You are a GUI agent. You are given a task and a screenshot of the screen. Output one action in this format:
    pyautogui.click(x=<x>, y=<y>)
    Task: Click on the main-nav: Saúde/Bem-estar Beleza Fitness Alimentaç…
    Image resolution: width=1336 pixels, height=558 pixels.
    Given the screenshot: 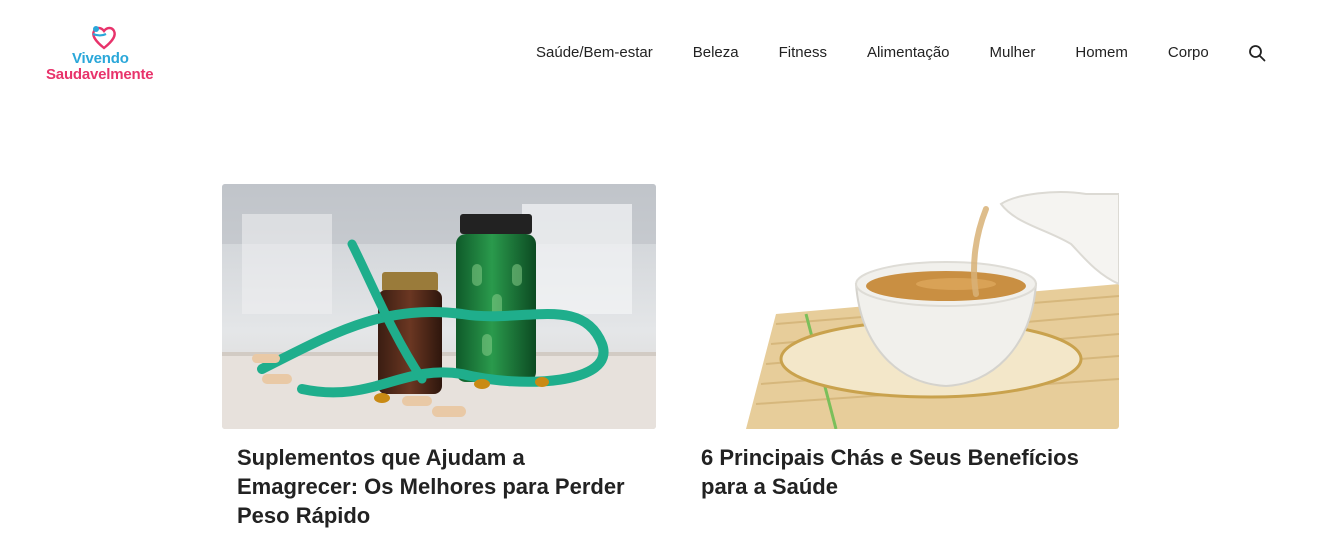 What is the action you would take?
    pyautogui.click(x=901, y=53)
    